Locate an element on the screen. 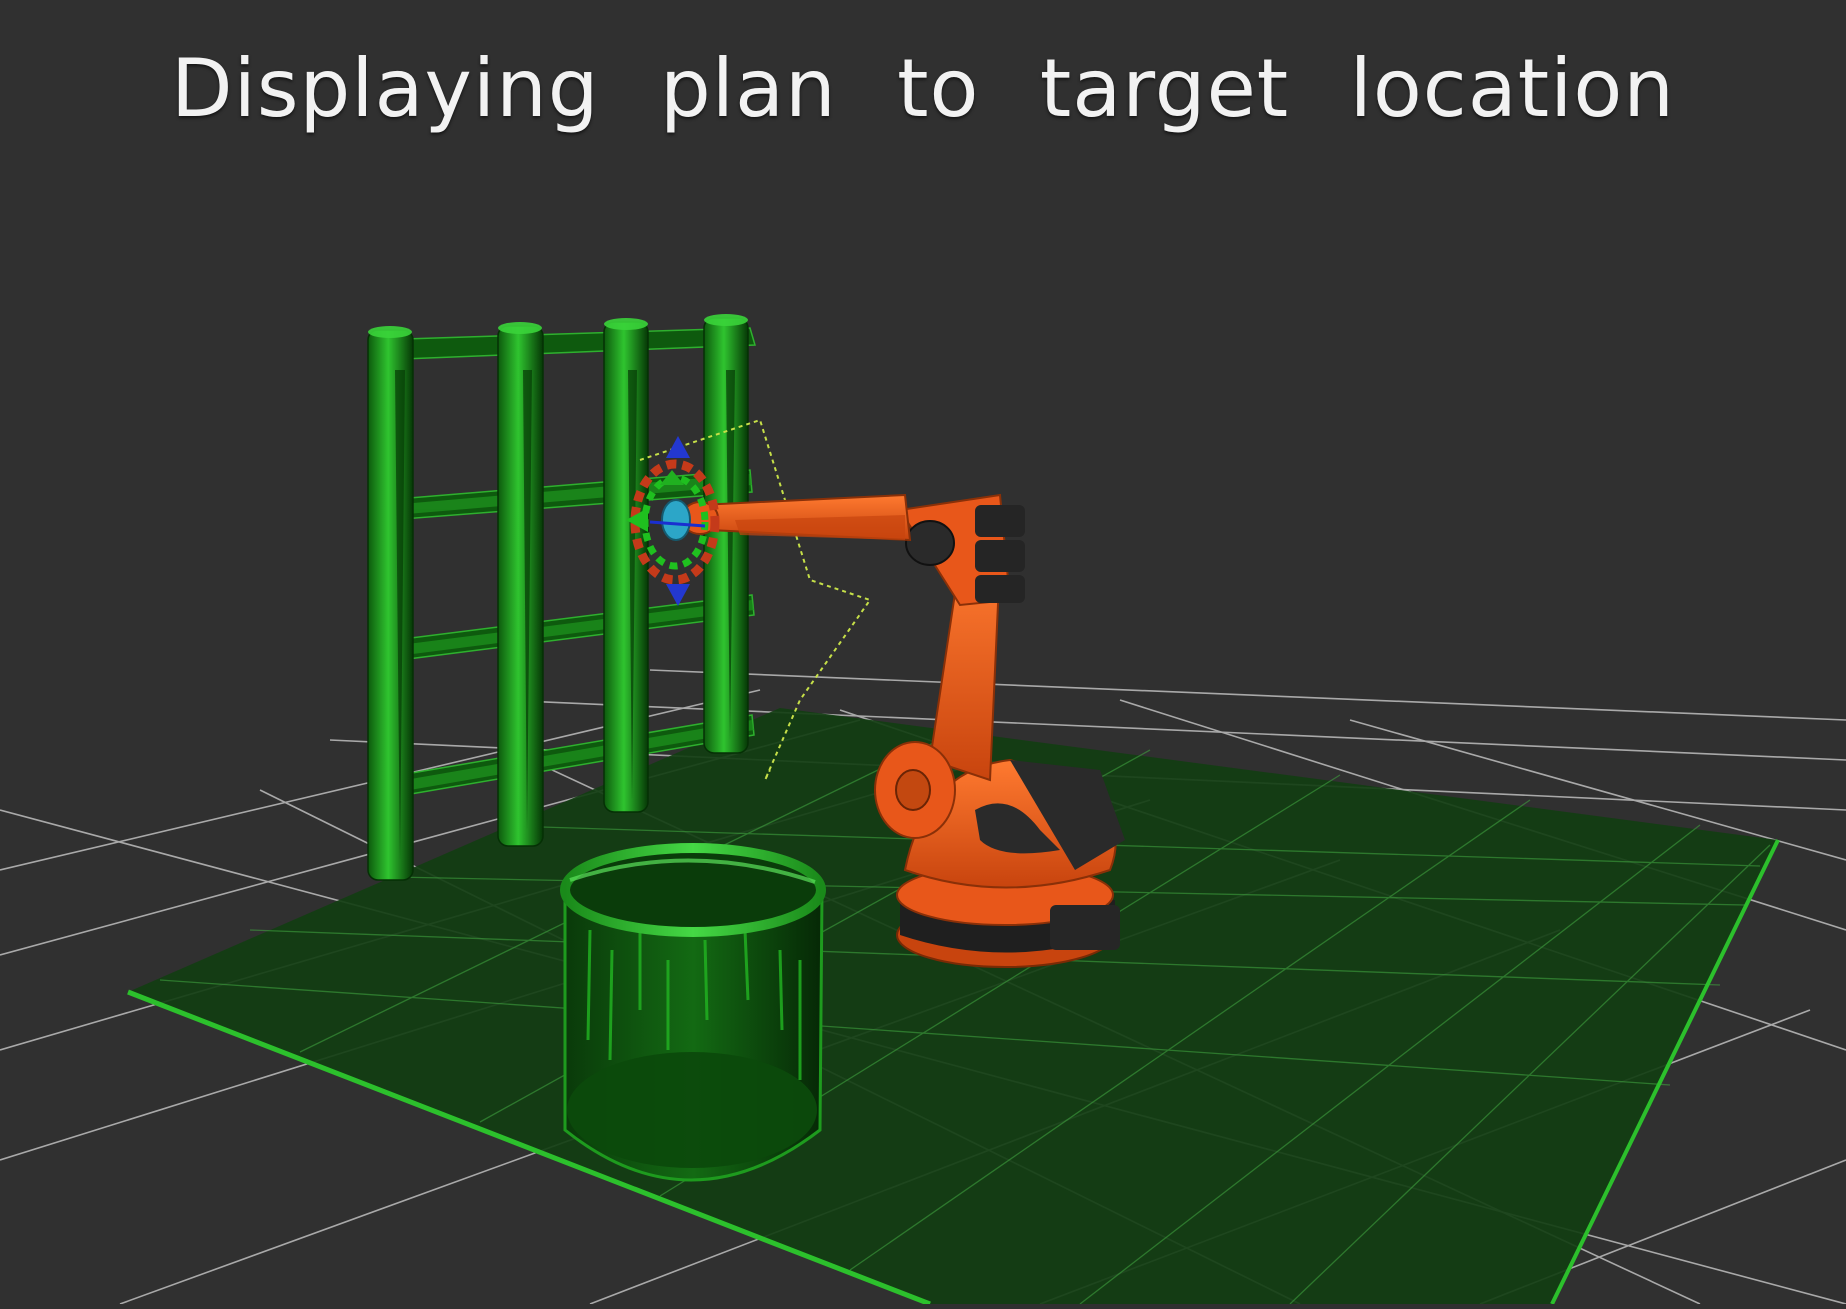 The height and width of the screenshot is (1309, 1846). cylinder-icon is located at coordinates (693, 1012).